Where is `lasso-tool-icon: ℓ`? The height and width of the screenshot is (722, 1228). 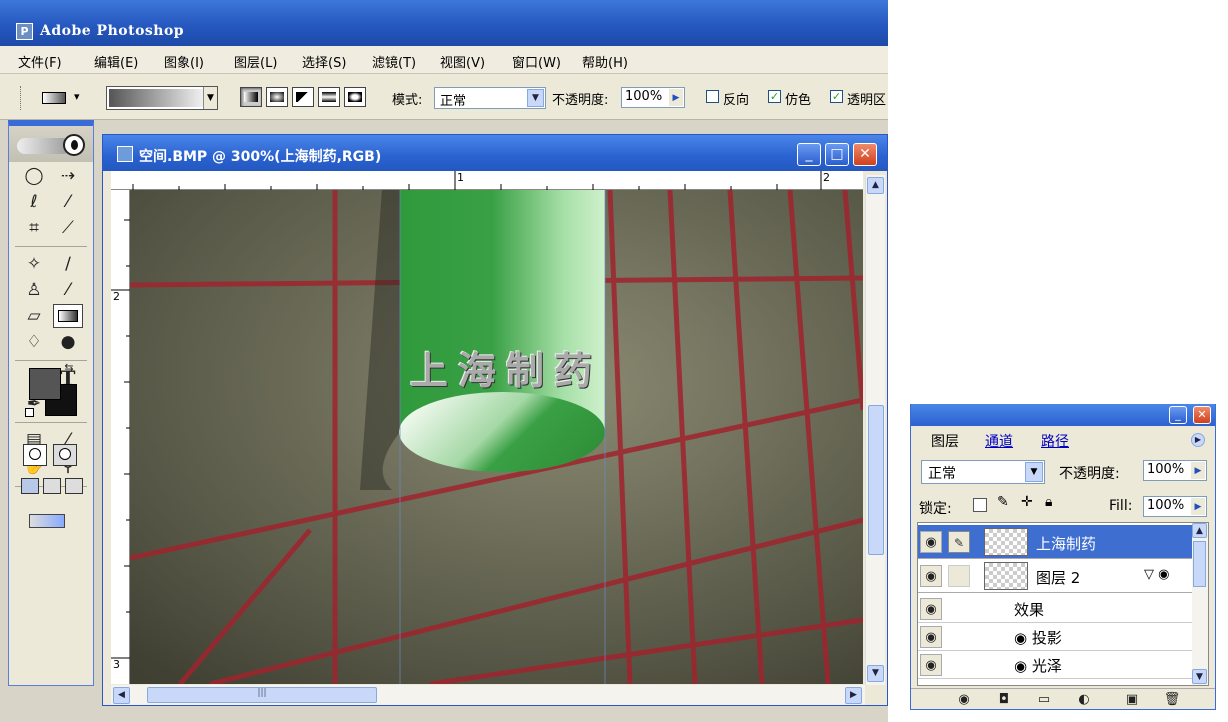
lasso-tool-icon: ℓ is located at coordinates (34, 202).